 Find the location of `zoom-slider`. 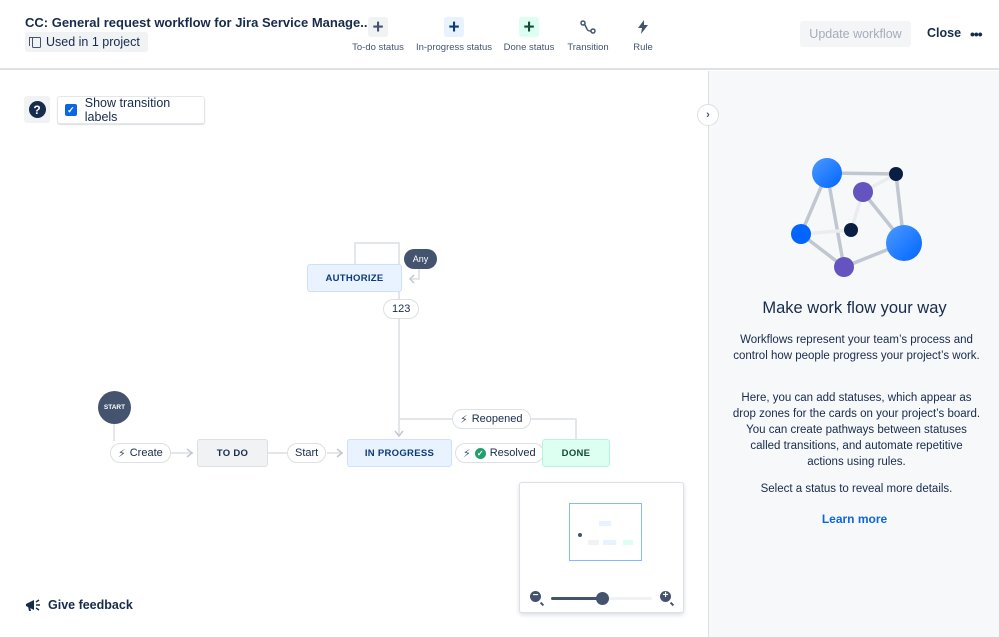

zoom-slider is located at coordinates (601, 598).